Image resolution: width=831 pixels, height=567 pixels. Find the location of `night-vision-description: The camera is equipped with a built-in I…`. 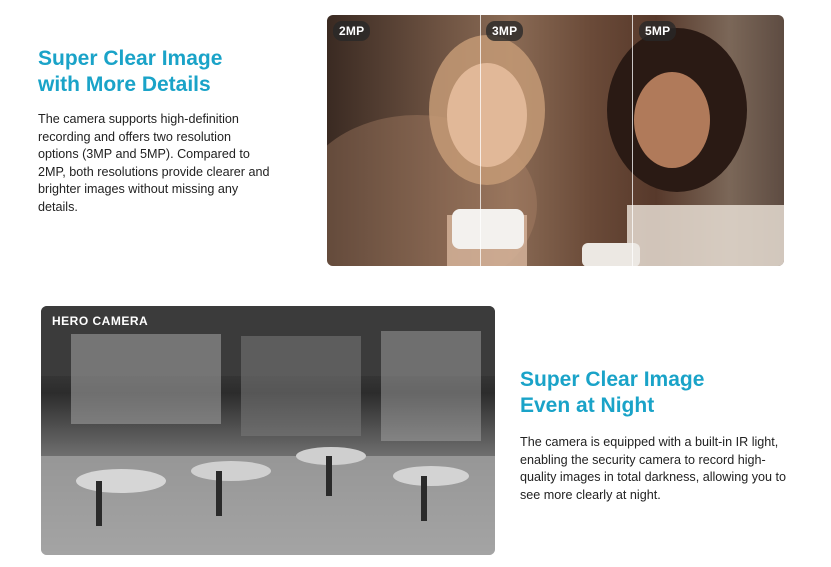

night-vision-description: The camera is equipped with a built-in I… is located at coordinates (653, 468).